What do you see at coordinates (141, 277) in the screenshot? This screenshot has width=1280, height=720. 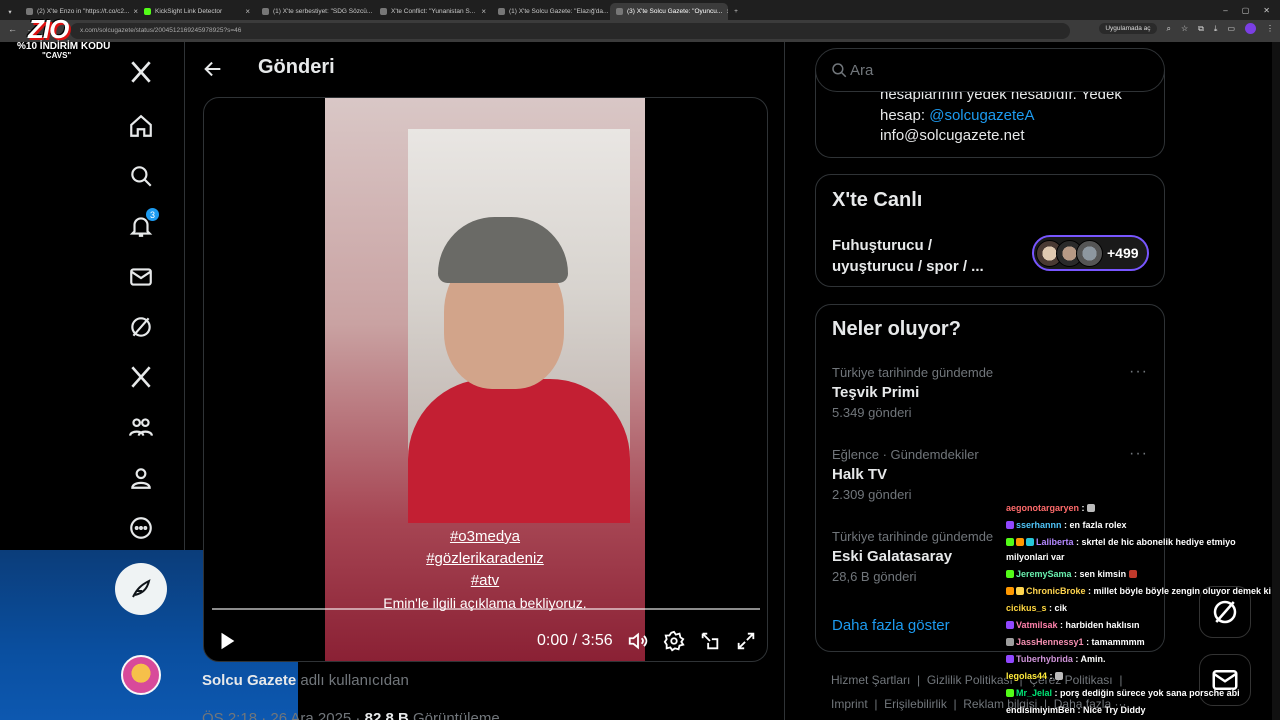 I see `messages-icon` at bounding box center [141, 277].